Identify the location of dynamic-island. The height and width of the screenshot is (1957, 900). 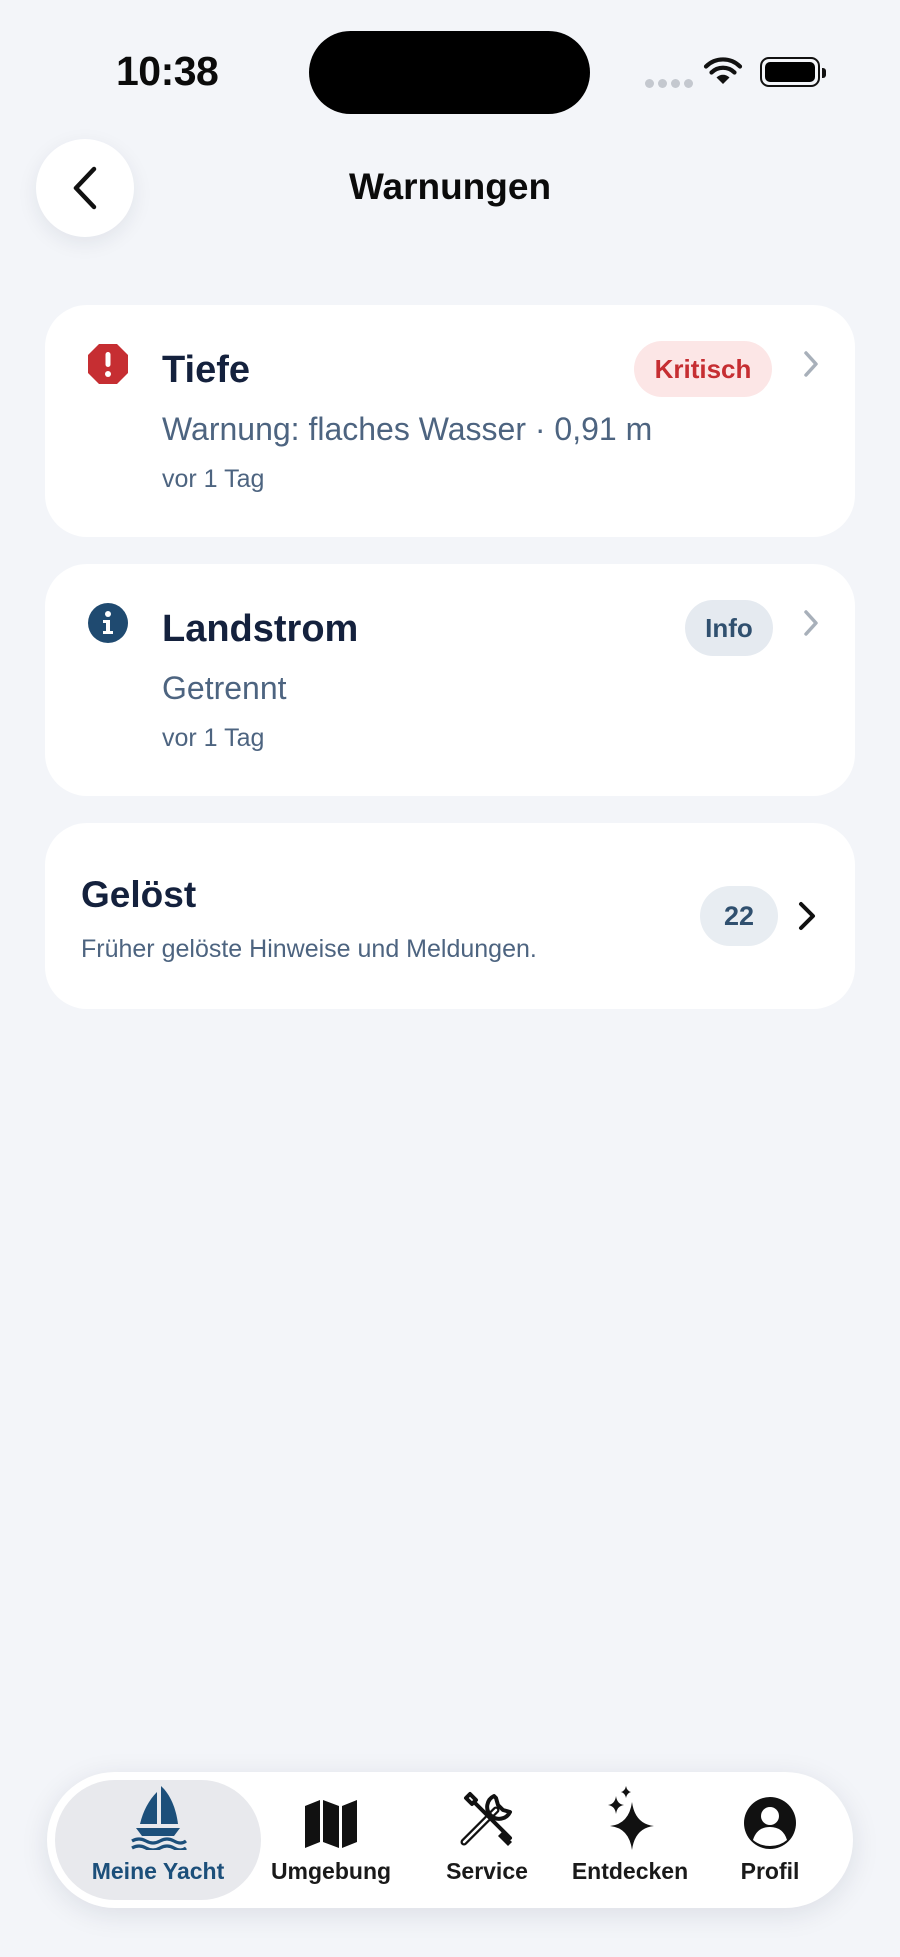
(449, 72).